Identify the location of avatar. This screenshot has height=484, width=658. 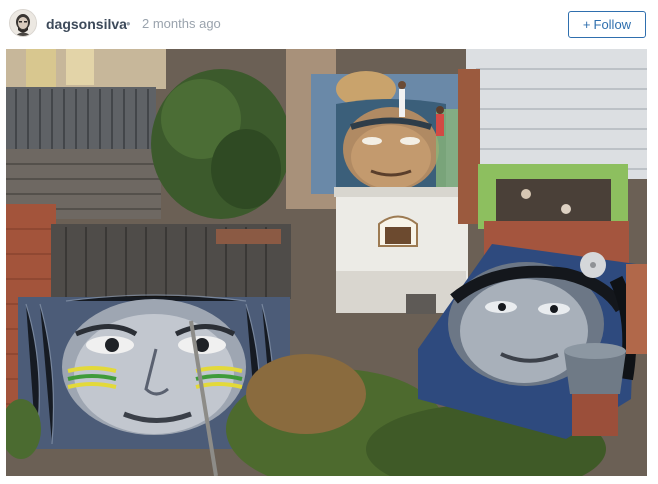
(23, 23).